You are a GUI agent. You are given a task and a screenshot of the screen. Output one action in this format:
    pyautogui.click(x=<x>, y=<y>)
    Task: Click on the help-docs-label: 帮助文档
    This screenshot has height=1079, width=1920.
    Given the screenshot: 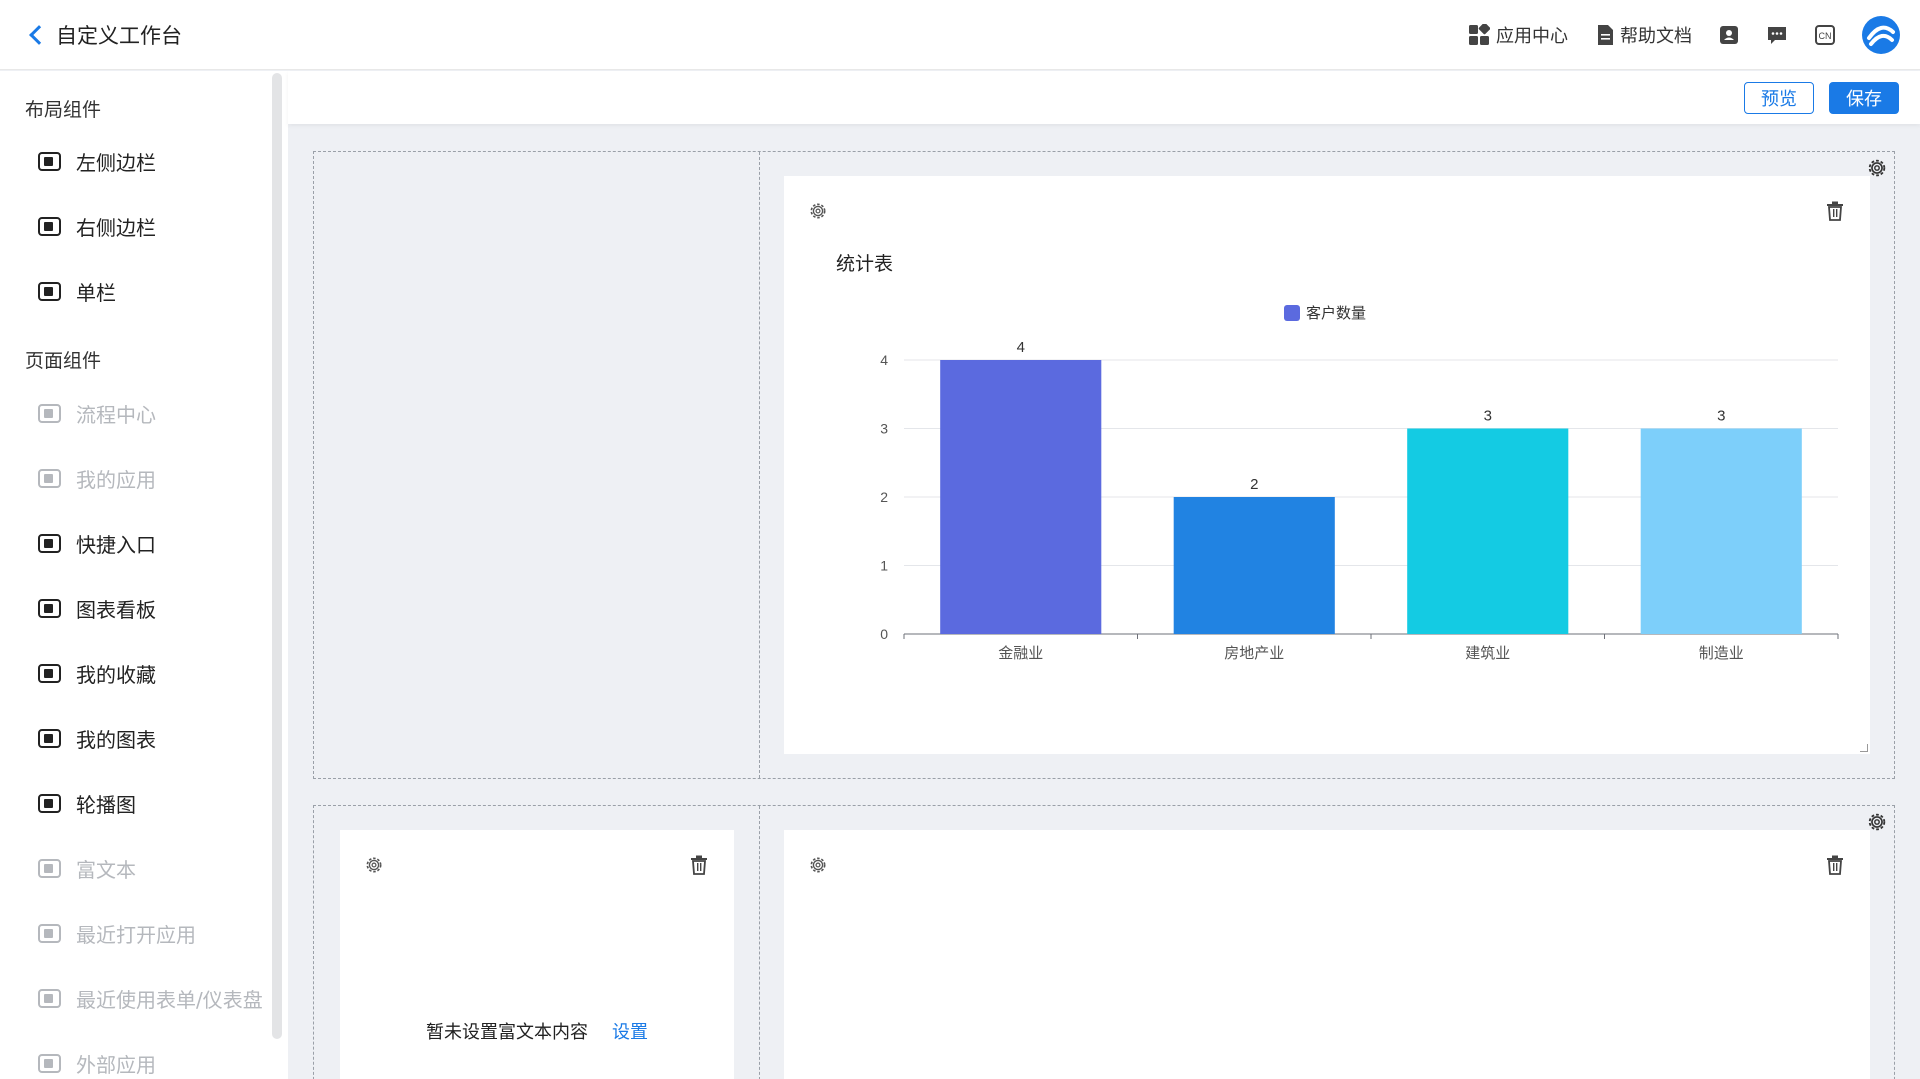 What is the action you would take?
    pyautogui.click(x=1656, y=36)
    